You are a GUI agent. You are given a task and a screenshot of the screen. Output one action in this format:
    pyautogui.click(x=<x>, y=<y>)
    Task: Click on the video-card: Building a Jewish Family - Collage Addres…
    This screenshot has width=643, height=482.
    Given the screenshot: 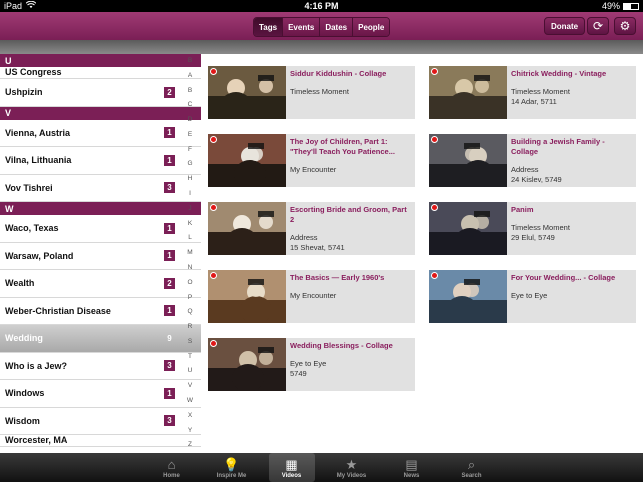 What is the action you would take?
    pyautogui.click(x=532, y=160)
    